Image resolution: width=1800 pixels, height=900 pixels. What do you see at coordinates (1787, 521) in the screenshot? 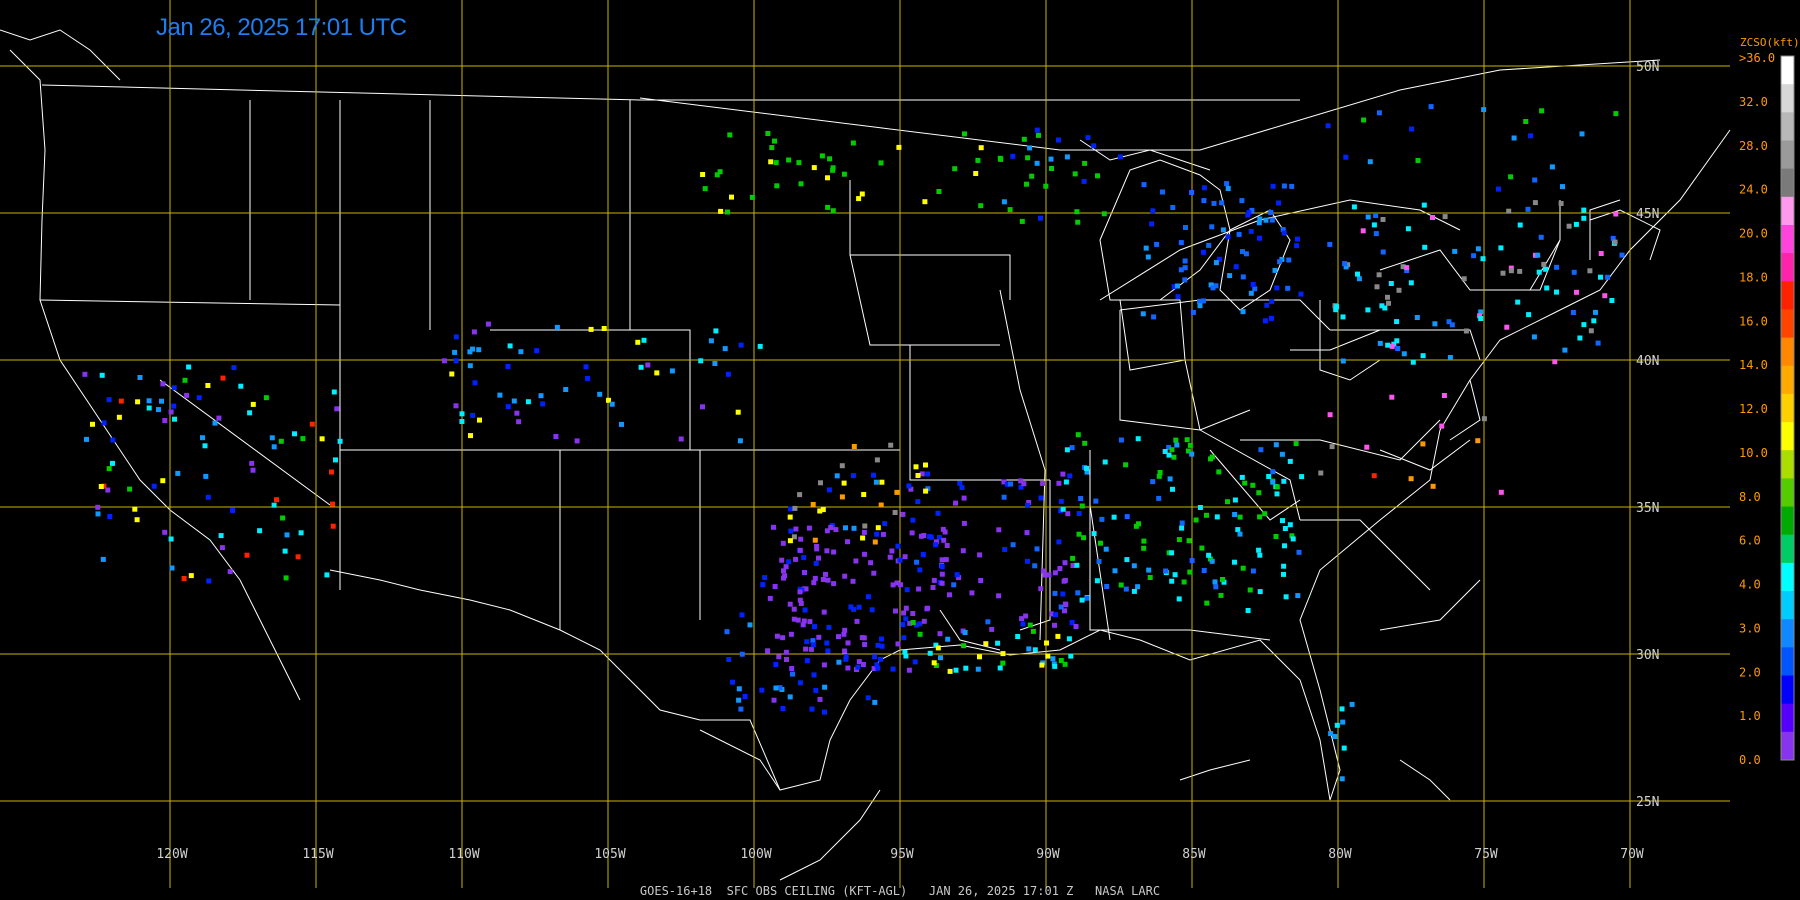
I see `legend-swatch` at bounding box center [1787, 521].